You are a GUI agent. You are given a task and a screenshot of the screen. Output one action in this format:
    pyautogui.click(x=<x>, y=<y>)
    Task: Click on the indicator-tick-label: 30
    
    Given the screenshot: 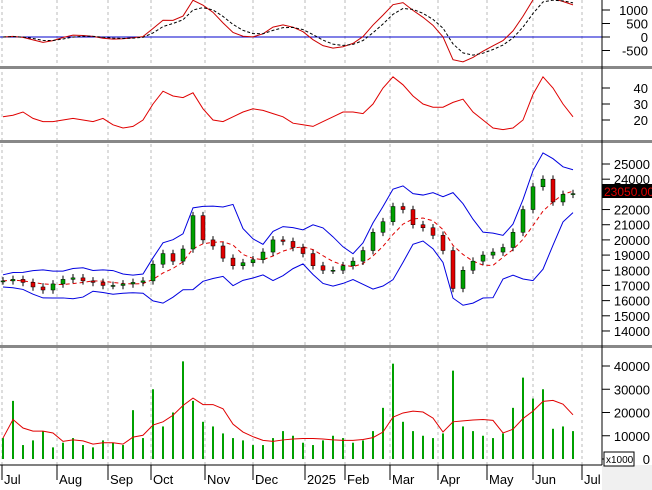 What is the action you would take?
    pyautogui.click(x=641, y=104)
    